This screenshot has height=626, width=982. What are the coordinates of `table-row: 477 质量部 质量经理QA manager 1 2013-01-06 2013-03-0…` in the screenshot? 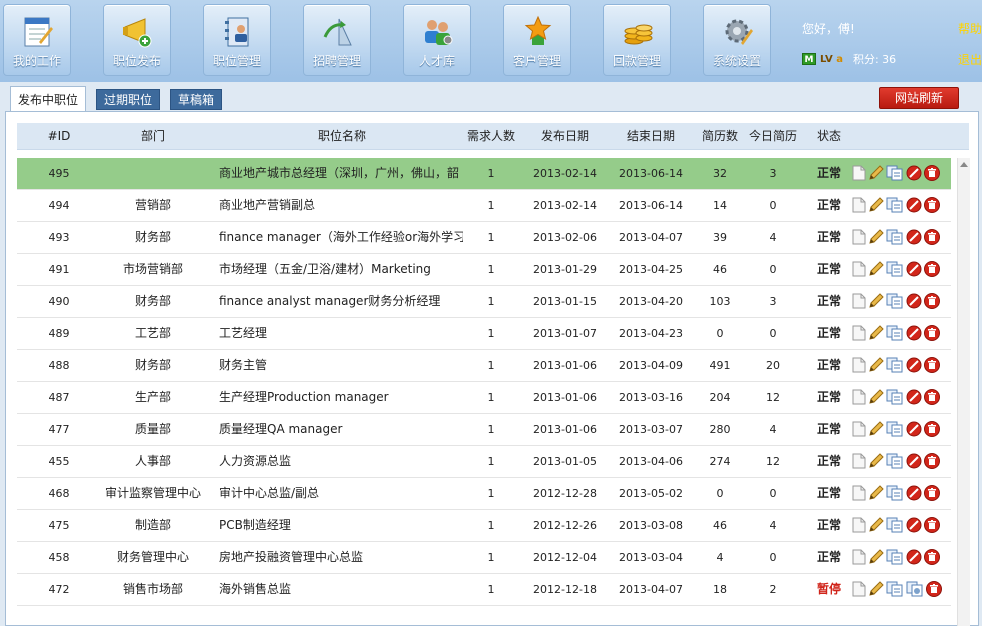 It's located at (484, 430).